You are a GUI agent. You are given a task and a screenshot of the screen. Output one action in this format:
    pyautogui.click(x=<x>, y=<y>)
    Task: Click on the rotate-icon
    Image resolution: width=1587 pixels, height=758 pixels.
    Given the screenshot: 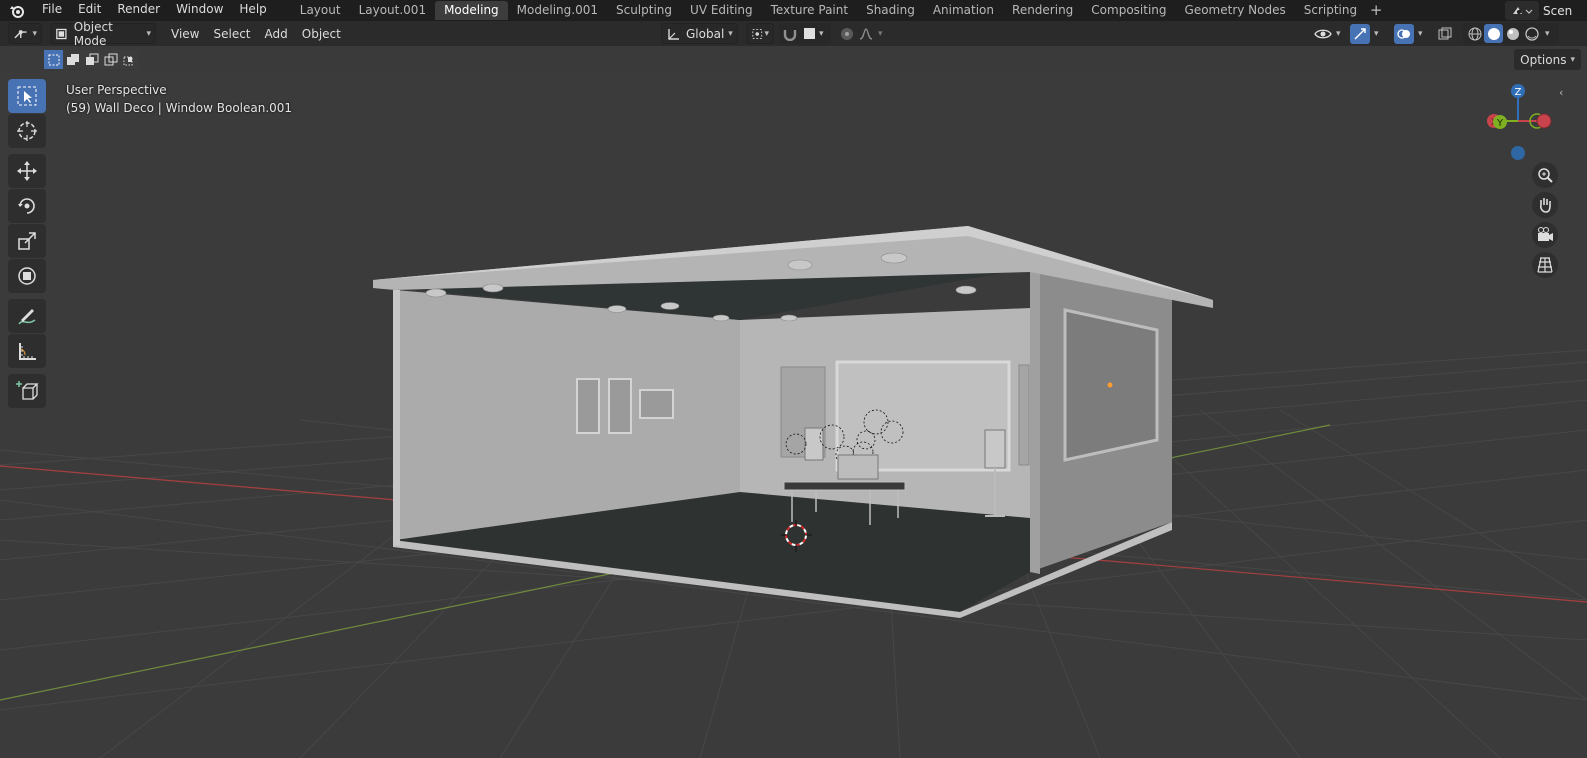 What is the action you would take?
    pyautogui.click(x=26, y=206)
    